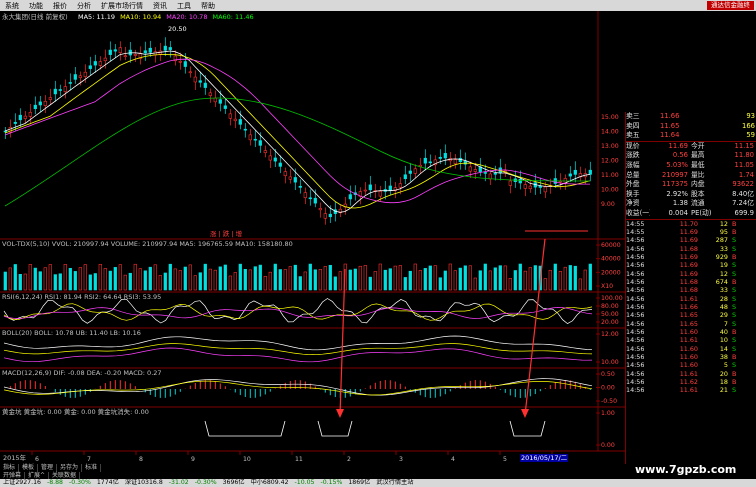 Image resolution: width=756 pixels, height=487 pixels. I want to click on axis-tick-label: 0.50, so click(608, 374).